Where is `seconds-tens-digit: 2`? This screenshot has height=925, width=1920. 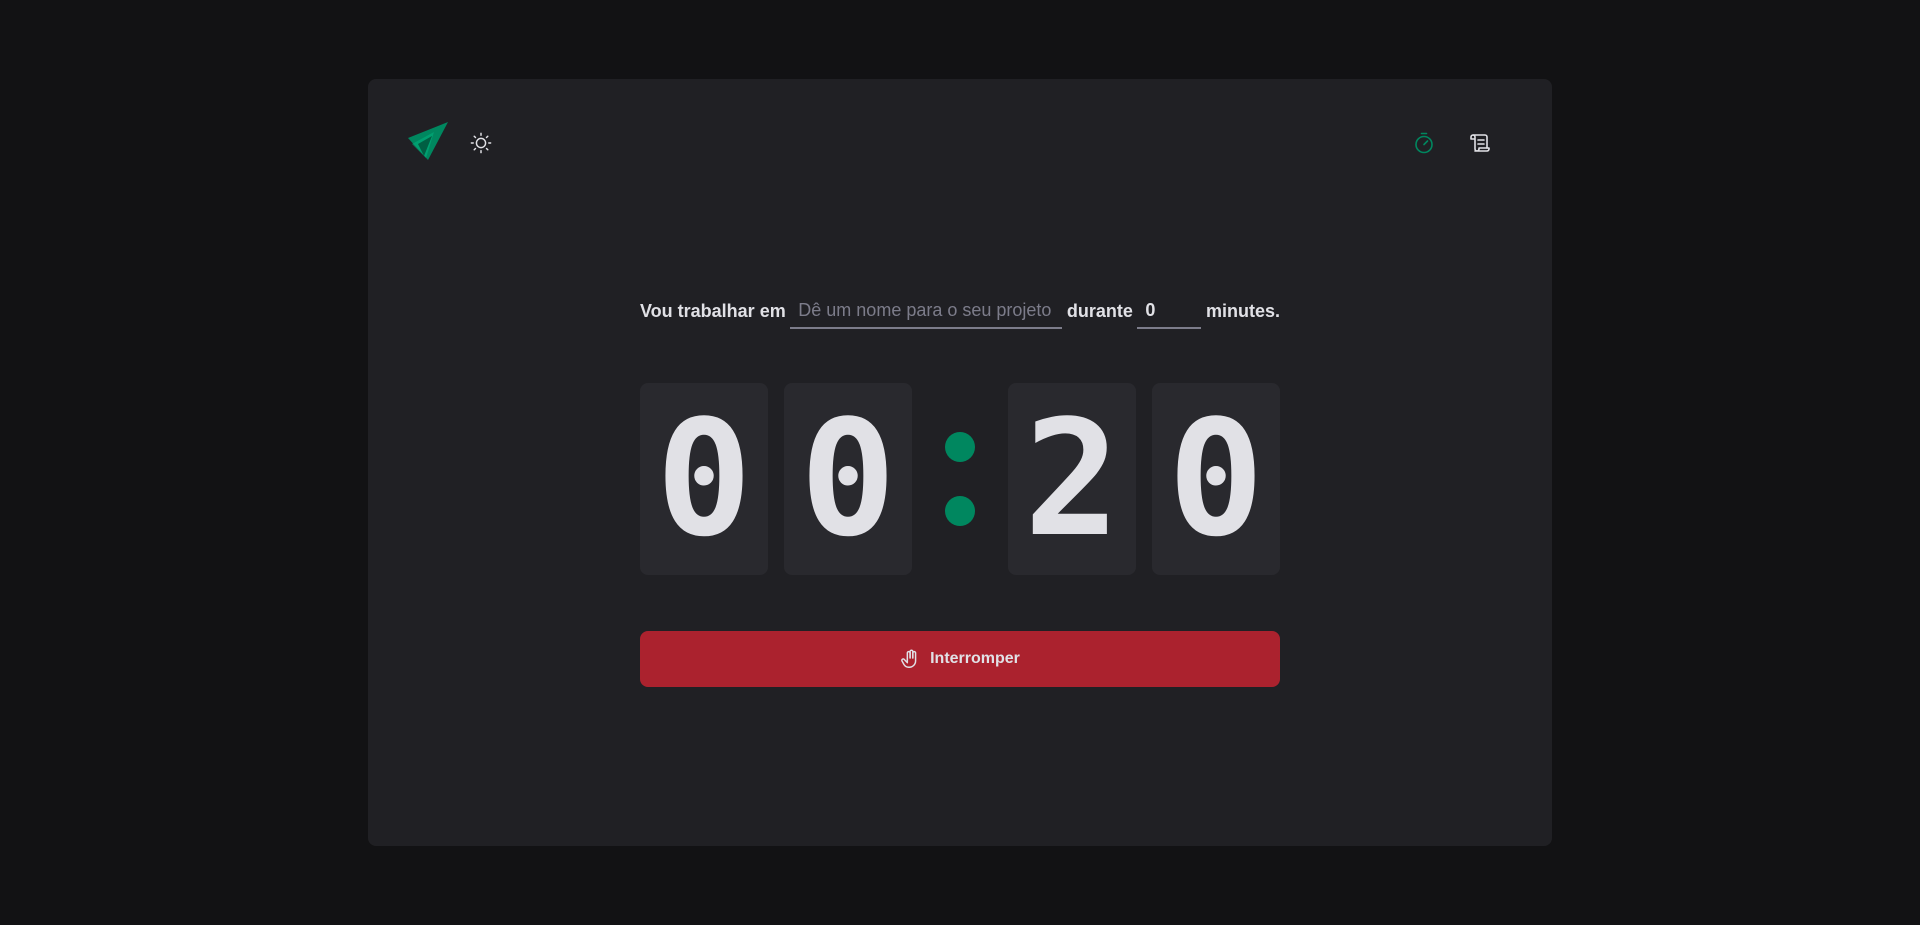
seconds-tens-digit: 2 is located at coordinates (1072, 479).